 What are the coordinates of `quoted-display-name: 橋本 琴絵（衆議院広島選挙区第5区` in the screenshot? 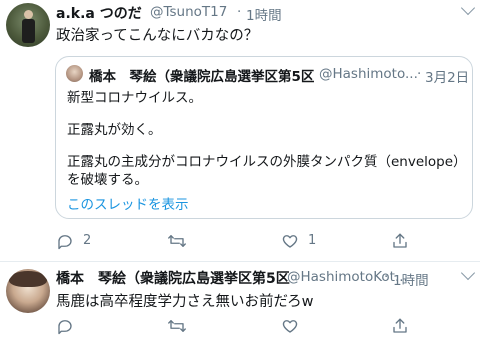 It's located at (202, 77).